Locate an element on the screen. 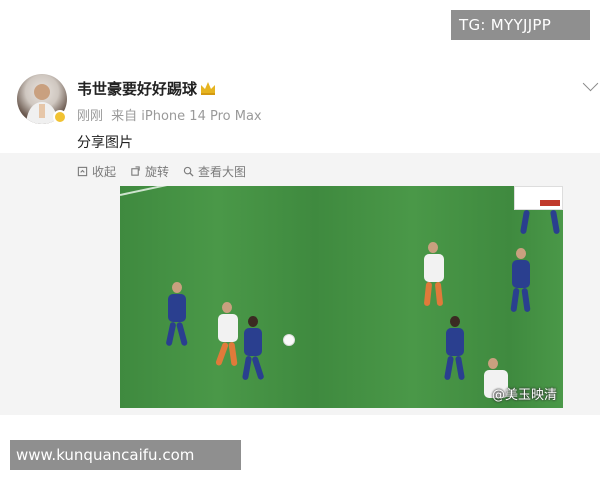 Image resolution: width=600 pixels, height=480 pixels. verified-badge-icon is located at coordinates (60, 117).